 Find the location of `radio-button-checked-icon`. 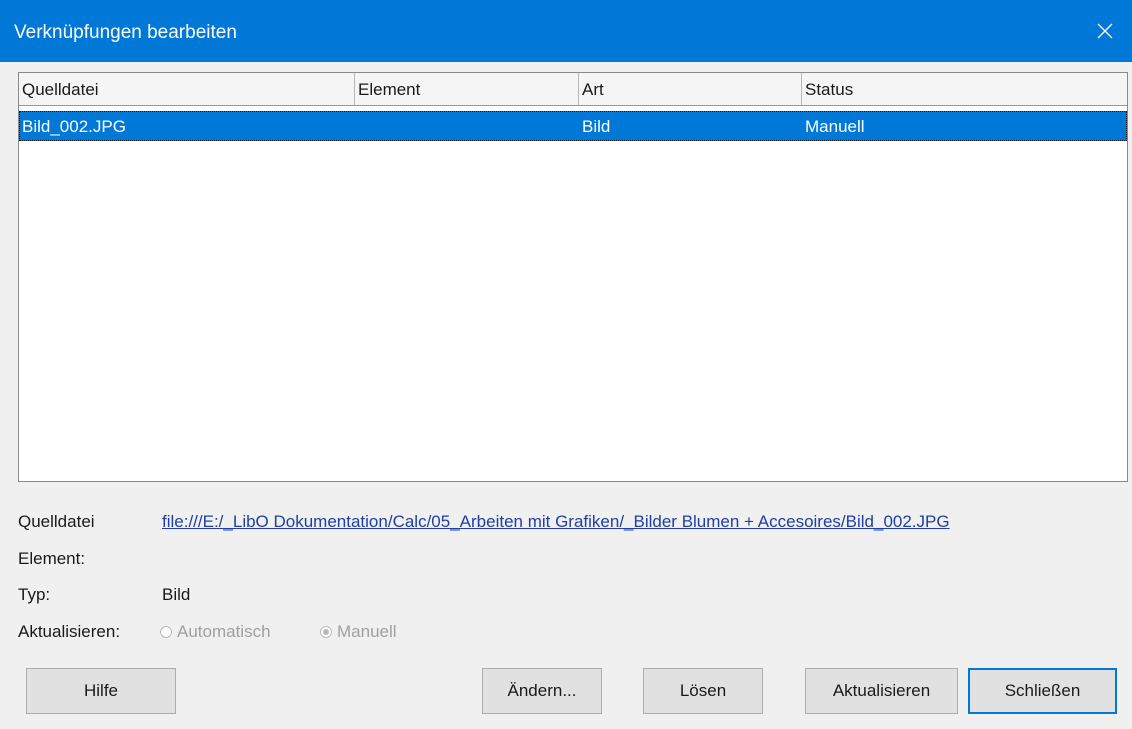

radio-button-checked-icon is located at coordinates (326, 632).